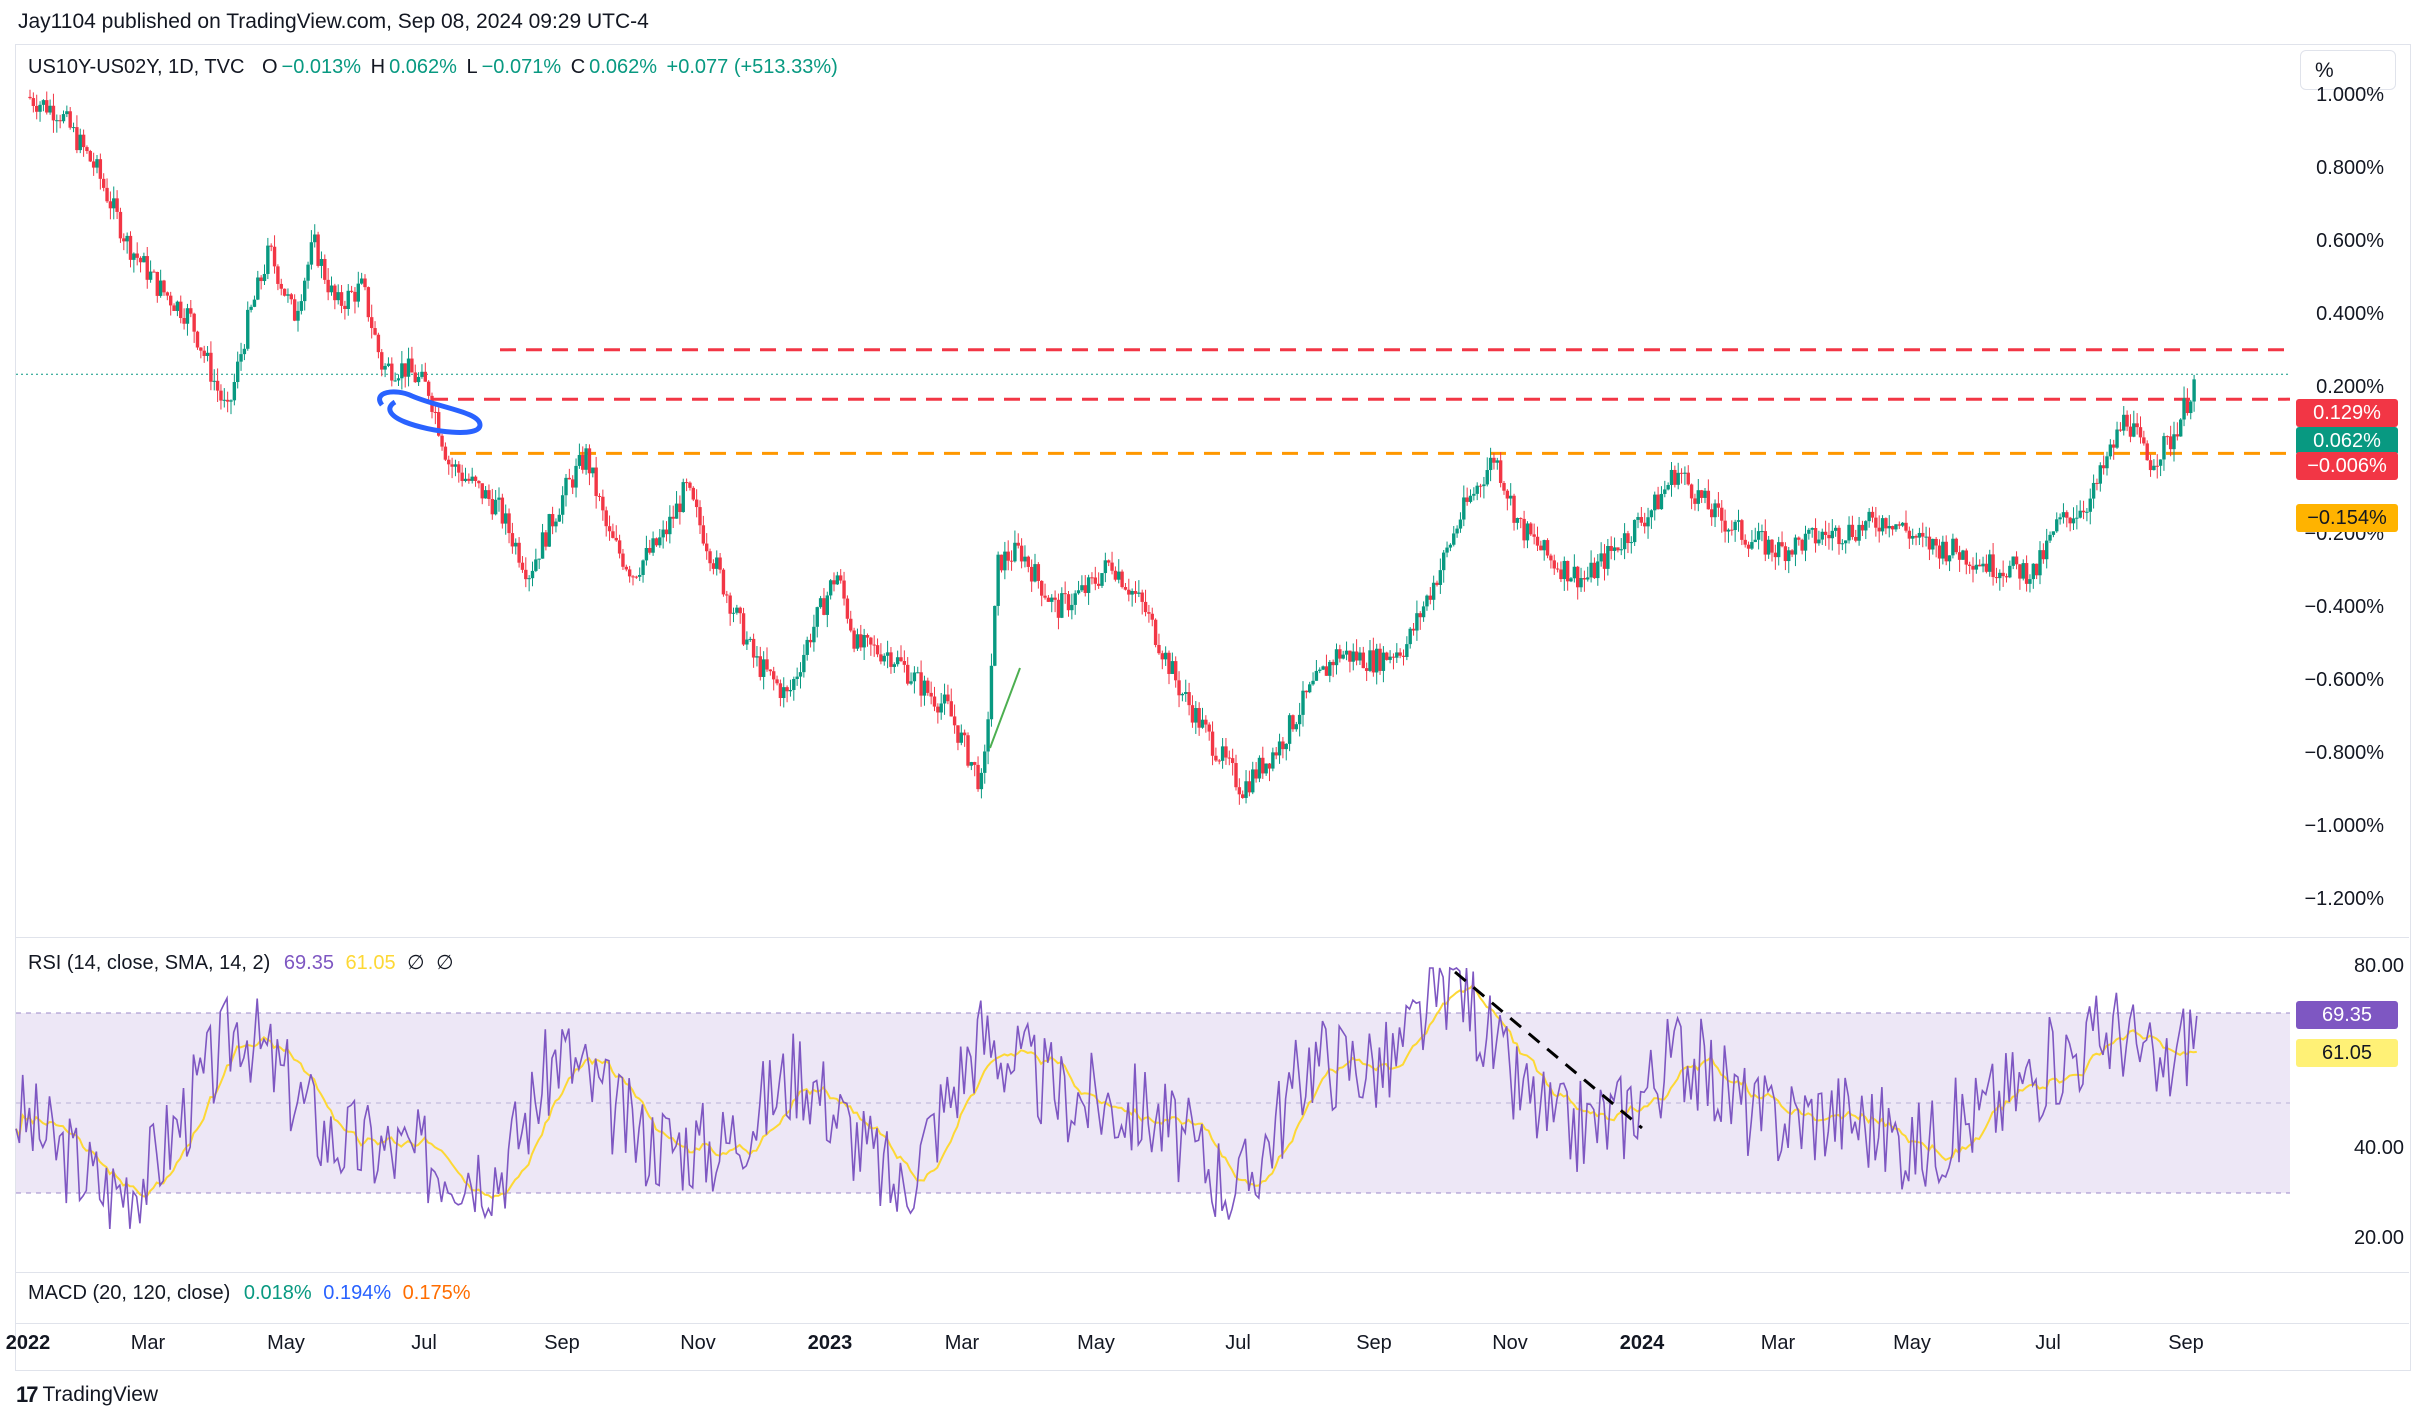 The width and height of the screenshot is (2424, 1422). What do you see at coordinates (87, 1395) in the screenshot?
I see `tradingview-logo: 17 TradingView` at bounding box center [87, 1395].